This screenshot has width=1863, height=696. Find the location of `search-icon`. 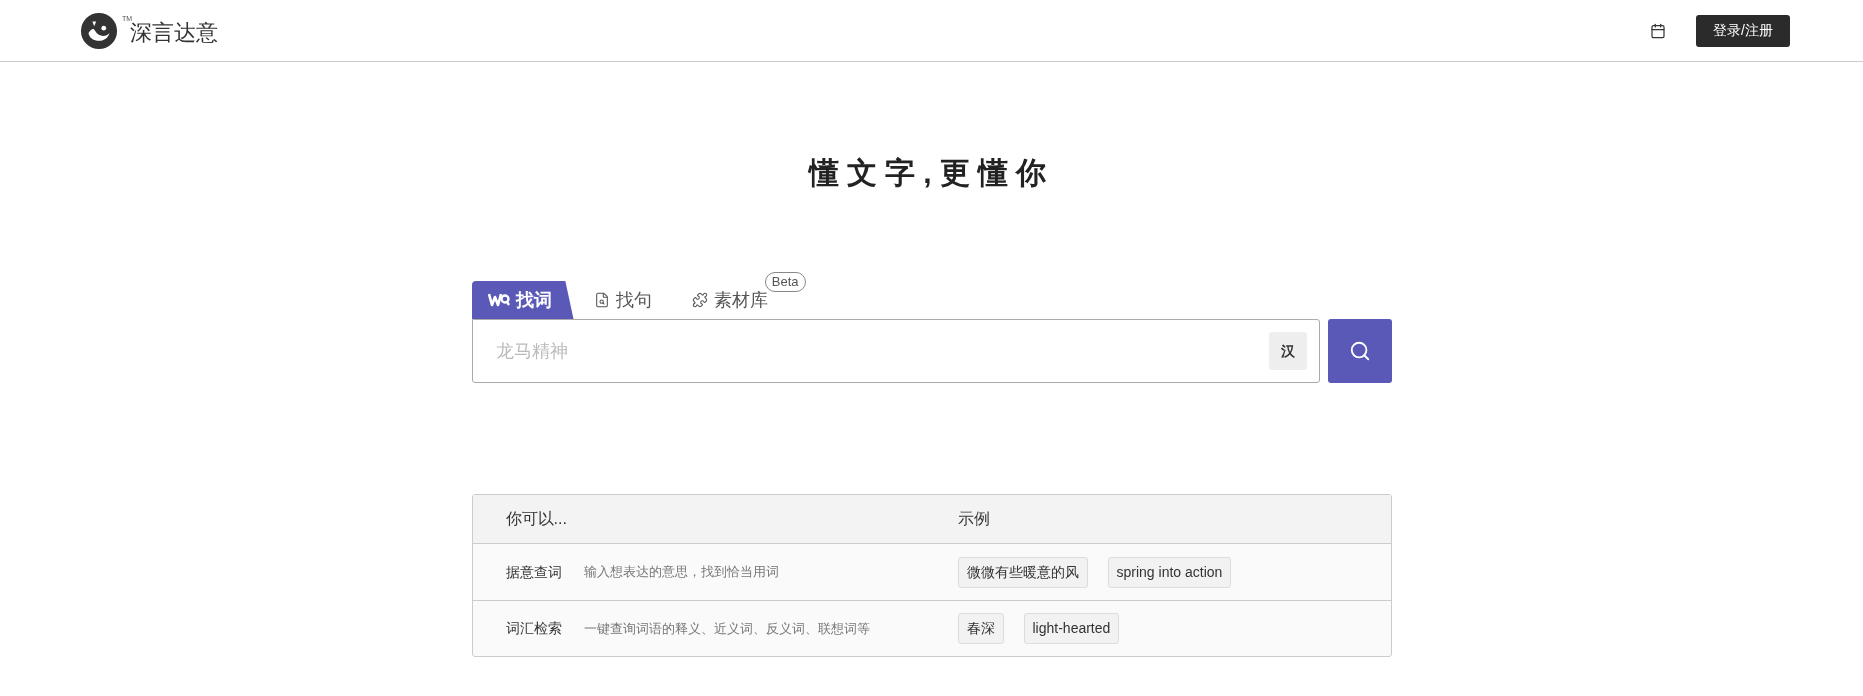

search-icon is located at coordinates (1359, 351).